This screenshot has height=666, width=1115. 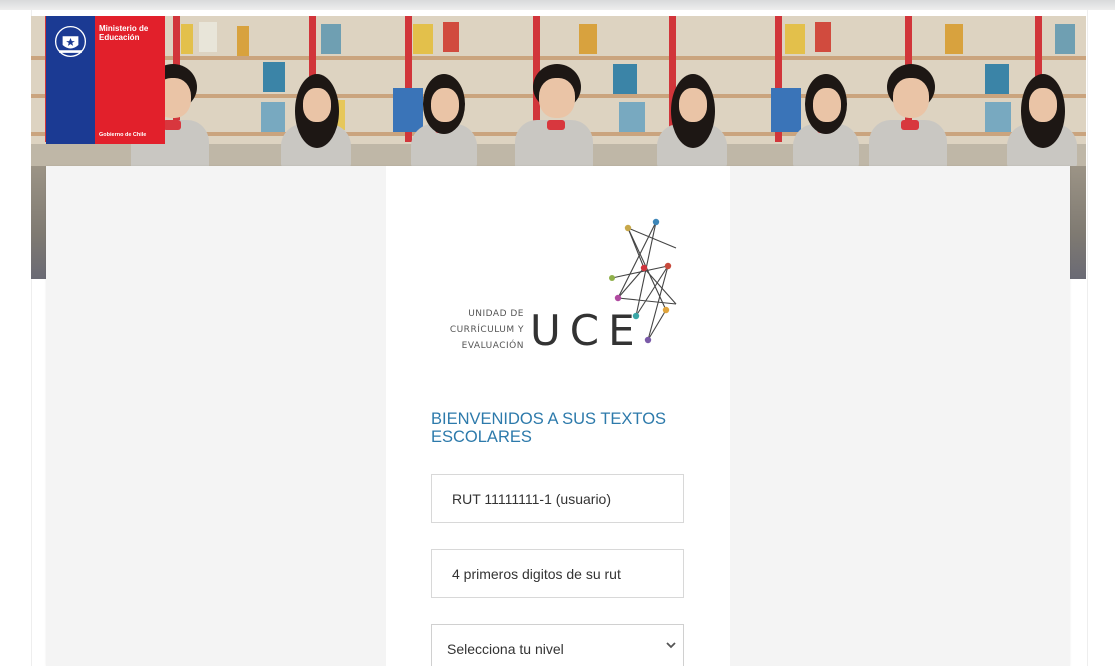 What do you see at coordinates (553, 290) in the screenshot?
I see `uce-logo: UNIDAD DE CURRÍCULUM Y EVALUACIÓN UCE` at bounding box center [553, 290].